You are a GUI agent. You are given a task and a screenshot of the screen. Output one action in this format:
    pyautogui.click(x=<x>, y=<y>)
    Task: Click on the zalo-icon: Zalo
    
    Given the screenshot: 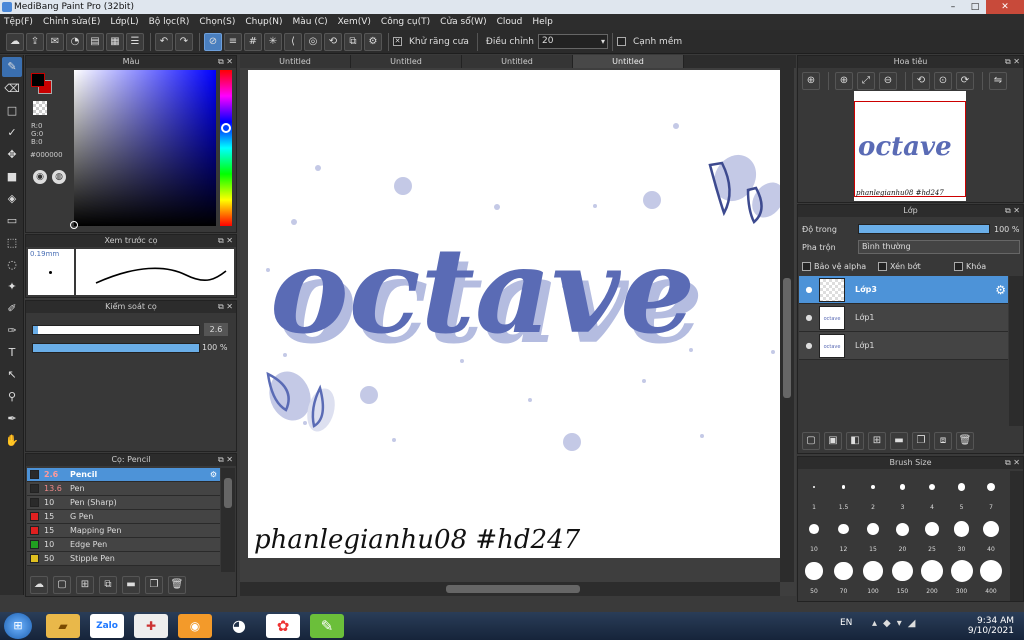 What is the action you would take?
    pyautogui.click(x=107, y=626)
    